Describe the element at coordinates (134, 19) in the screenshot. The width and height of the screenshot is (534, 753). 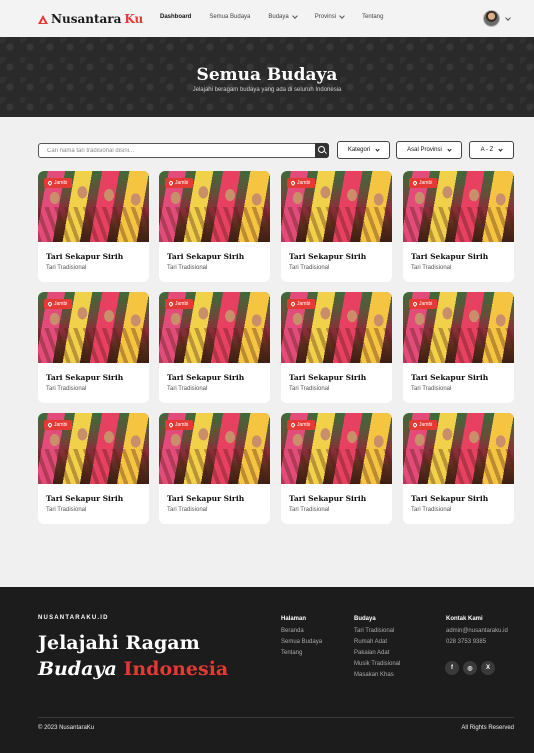
I see `brand-accent: Ku` at that location.